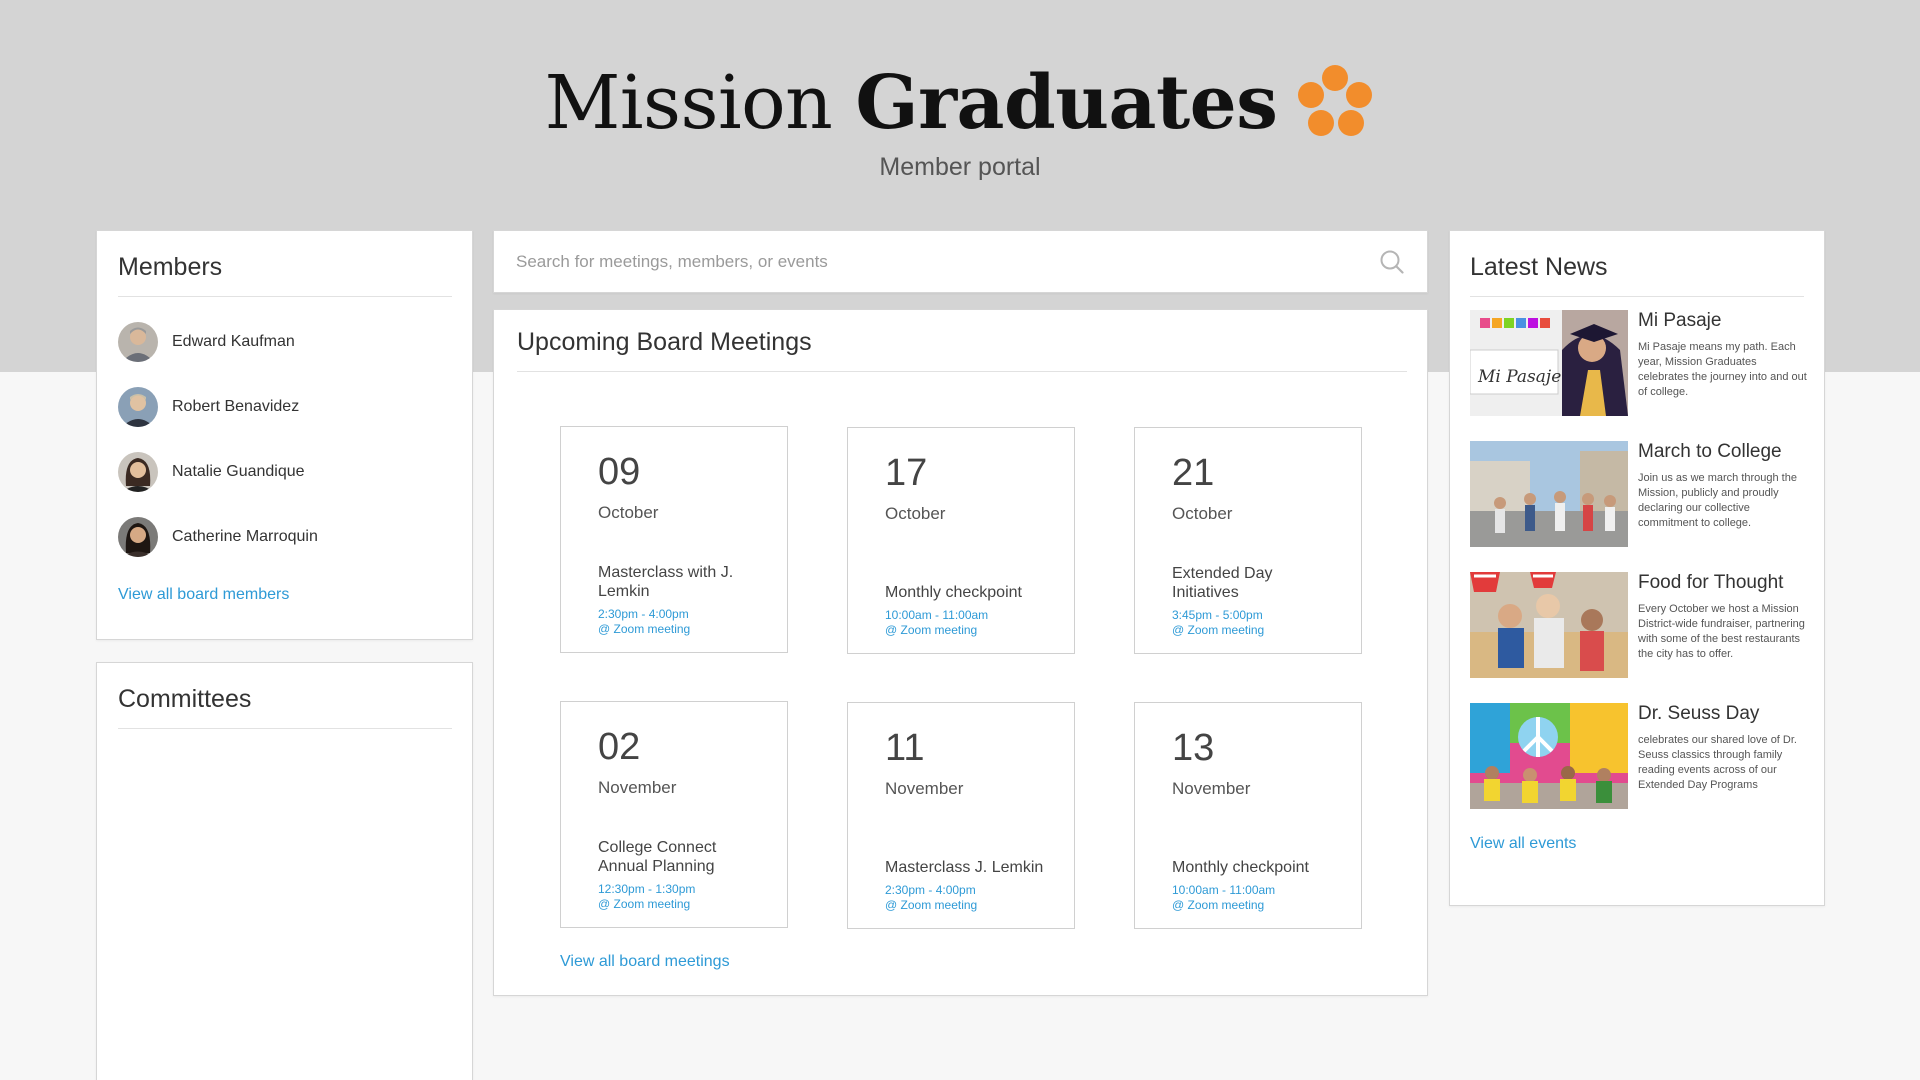 The height and width of the screenshot is (1080, 1920). Describe the element at coordinates (911, 103) in the screenshot. I see `logo-text: Mission Graduates` at that location.